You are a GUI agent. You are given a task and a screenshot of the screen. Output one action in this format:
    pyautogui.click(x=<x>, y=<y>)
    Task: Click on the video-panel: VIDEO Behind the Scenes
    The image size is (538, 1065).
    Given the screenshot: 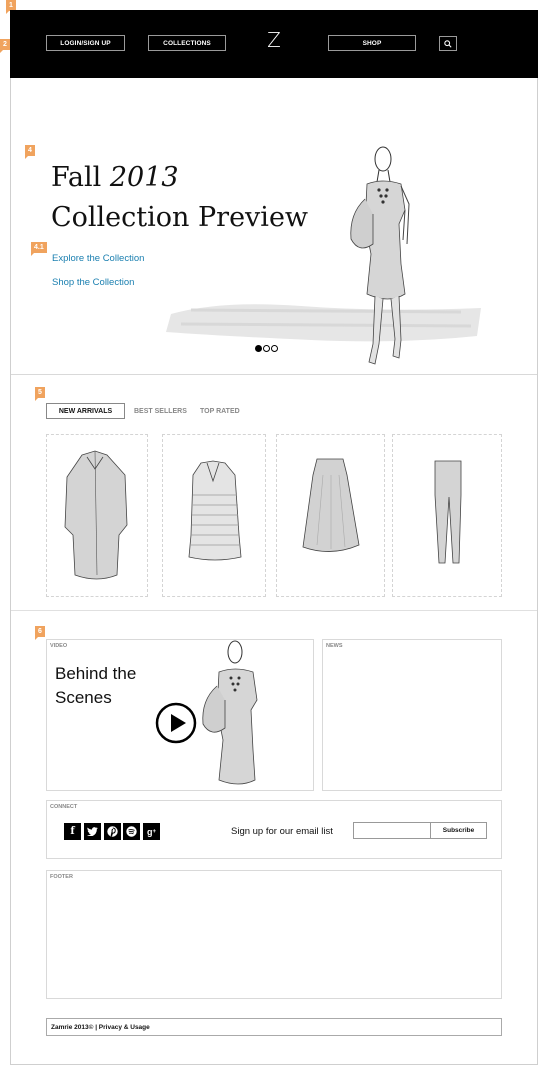 What is the action you would take?
    pyautogui.click(x=180, y=715)
    